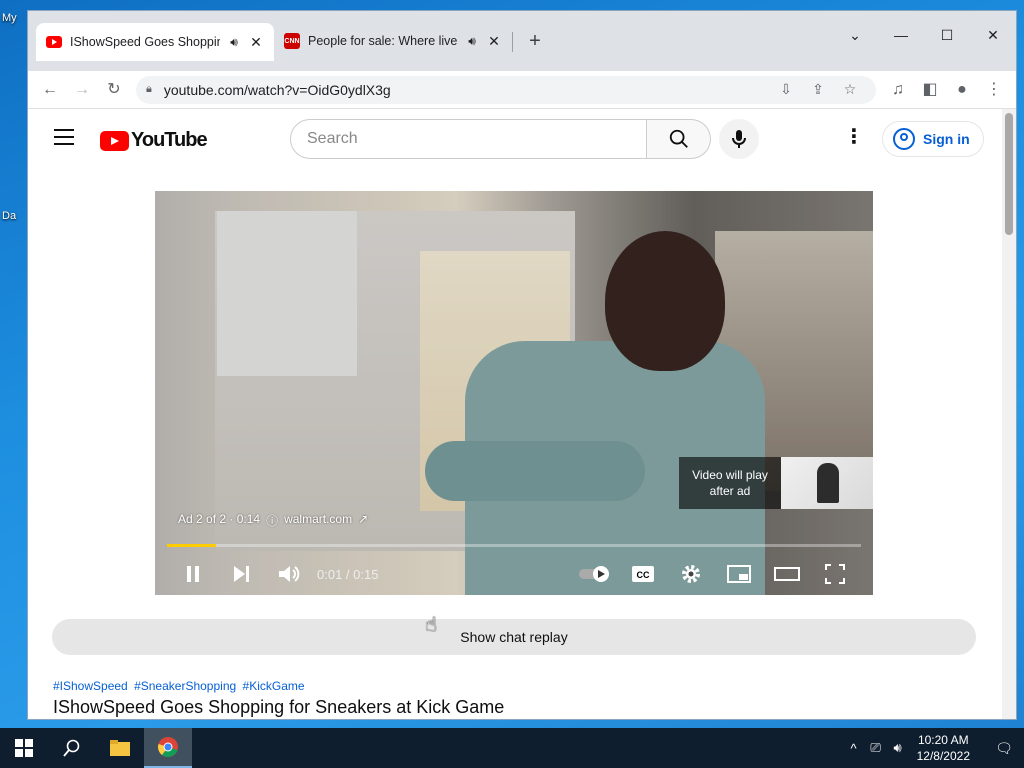 The width and height of the screenshot is (1024, 768). I want to click on cnn-favicon-icon: CNN, so click(292, 41).